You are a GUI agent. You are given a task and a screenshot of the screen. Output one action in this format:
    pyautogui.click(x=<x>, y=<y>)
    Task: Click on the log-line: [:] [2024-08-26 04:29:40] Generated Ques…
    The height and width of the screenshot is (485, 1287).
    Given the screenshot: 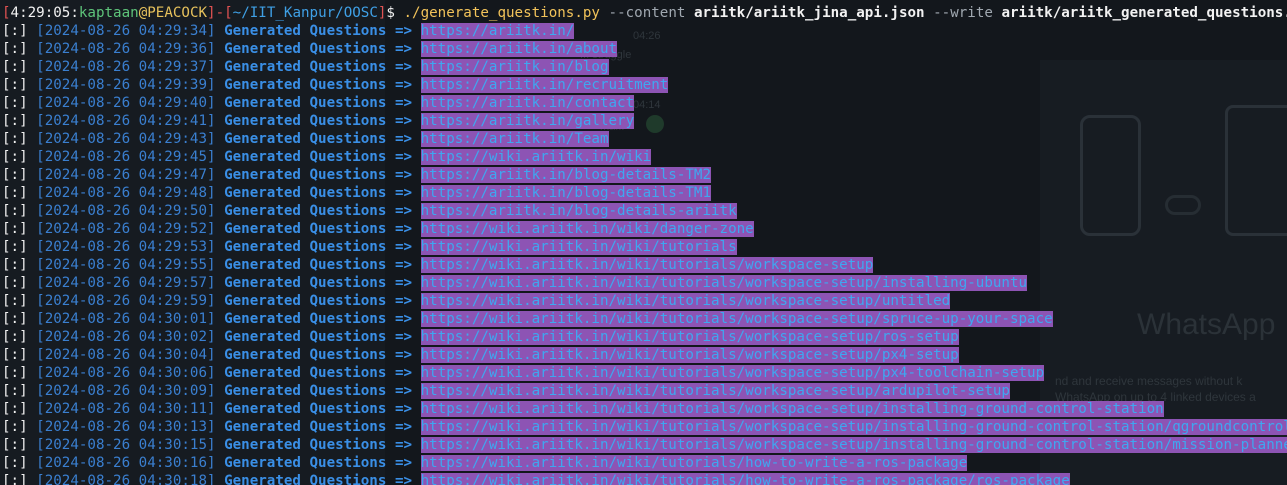 What is the action you would take?
    pyautogui.click(x=644, y=103)
    